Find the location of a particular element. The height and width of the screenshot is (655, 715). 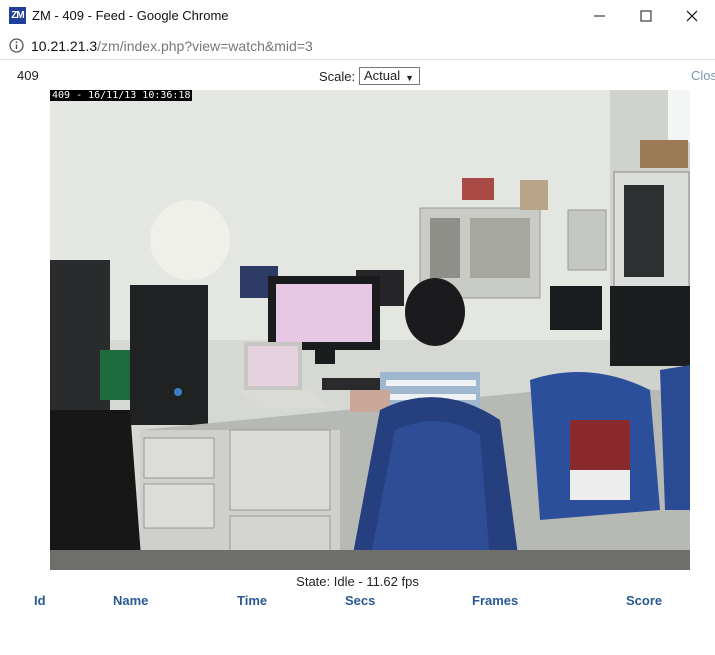

minimize-button is located at coordinates (600, 16).